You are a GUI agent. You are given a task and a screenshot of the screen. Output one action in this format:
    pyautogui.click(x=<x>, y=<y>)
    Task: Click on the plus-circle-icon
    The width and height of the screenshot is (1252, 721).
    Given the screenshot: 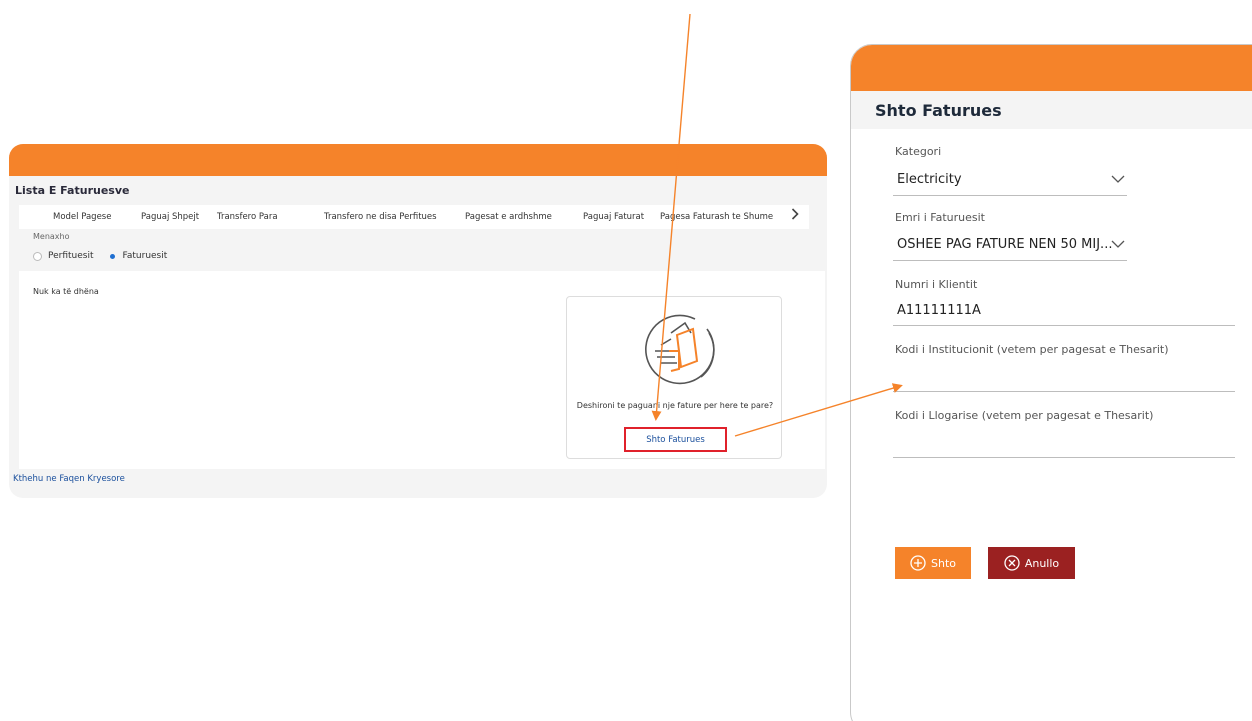 What is the action you would take?
    pyautogui.click(x=918, y=563)
    